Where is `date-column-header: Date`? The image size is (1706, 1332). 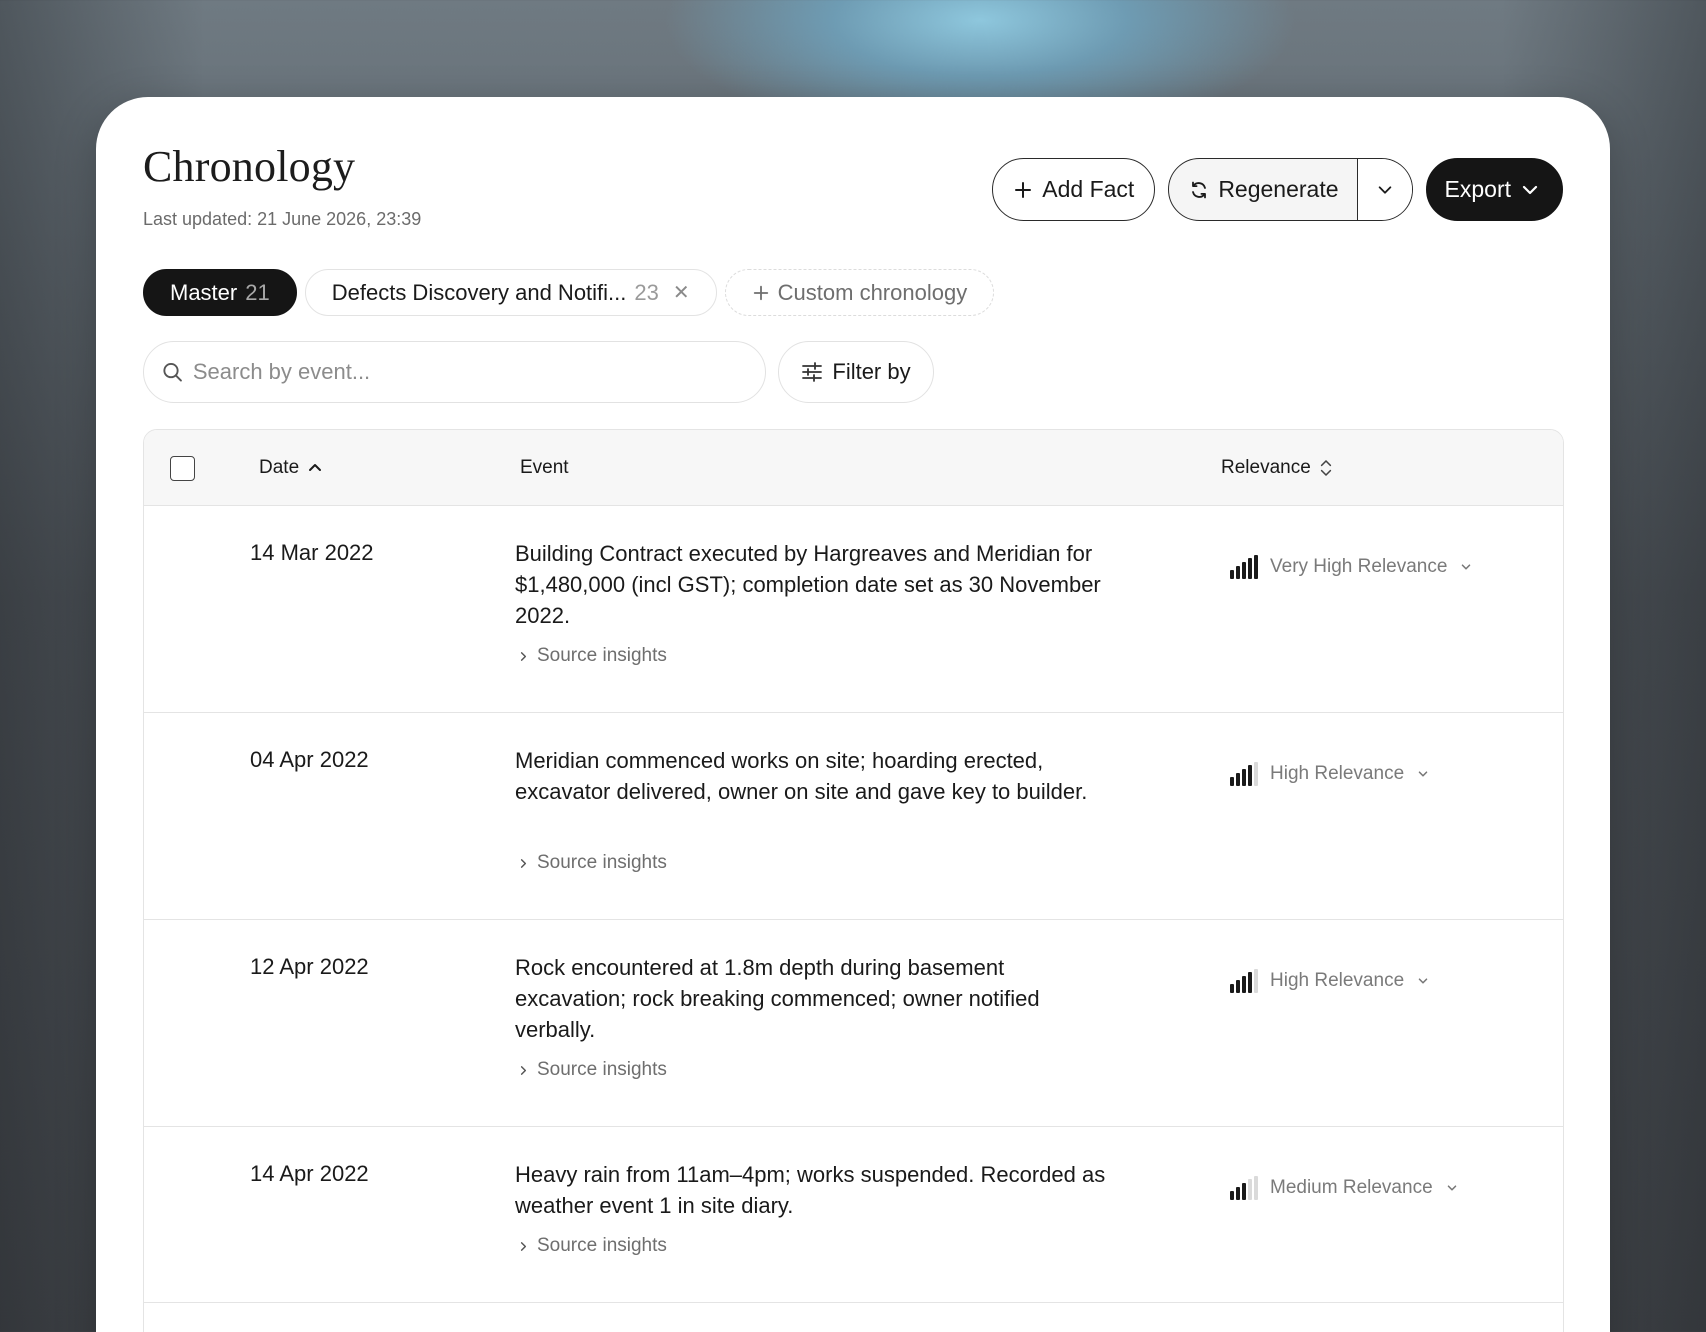 date-column-header: Date is located at coordinates (291, 468).